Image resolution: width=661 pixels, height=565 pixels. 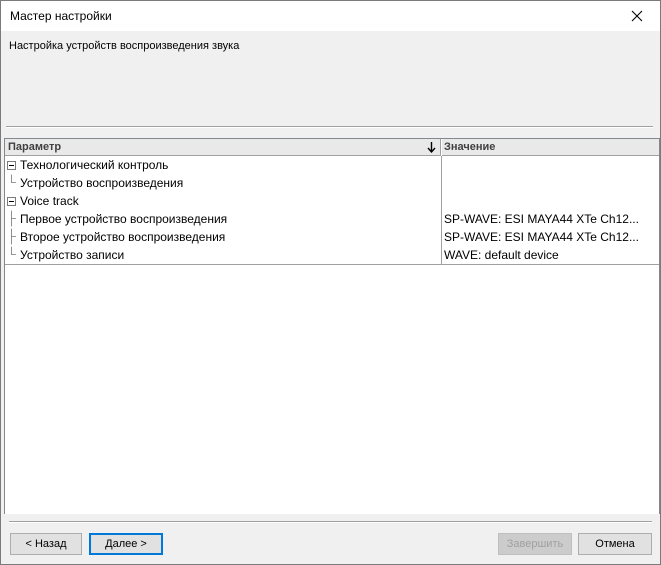 What do you see at coordinates (329, 127) in the screenshot?
I see `header-divider` at bounding box center [329, 127].